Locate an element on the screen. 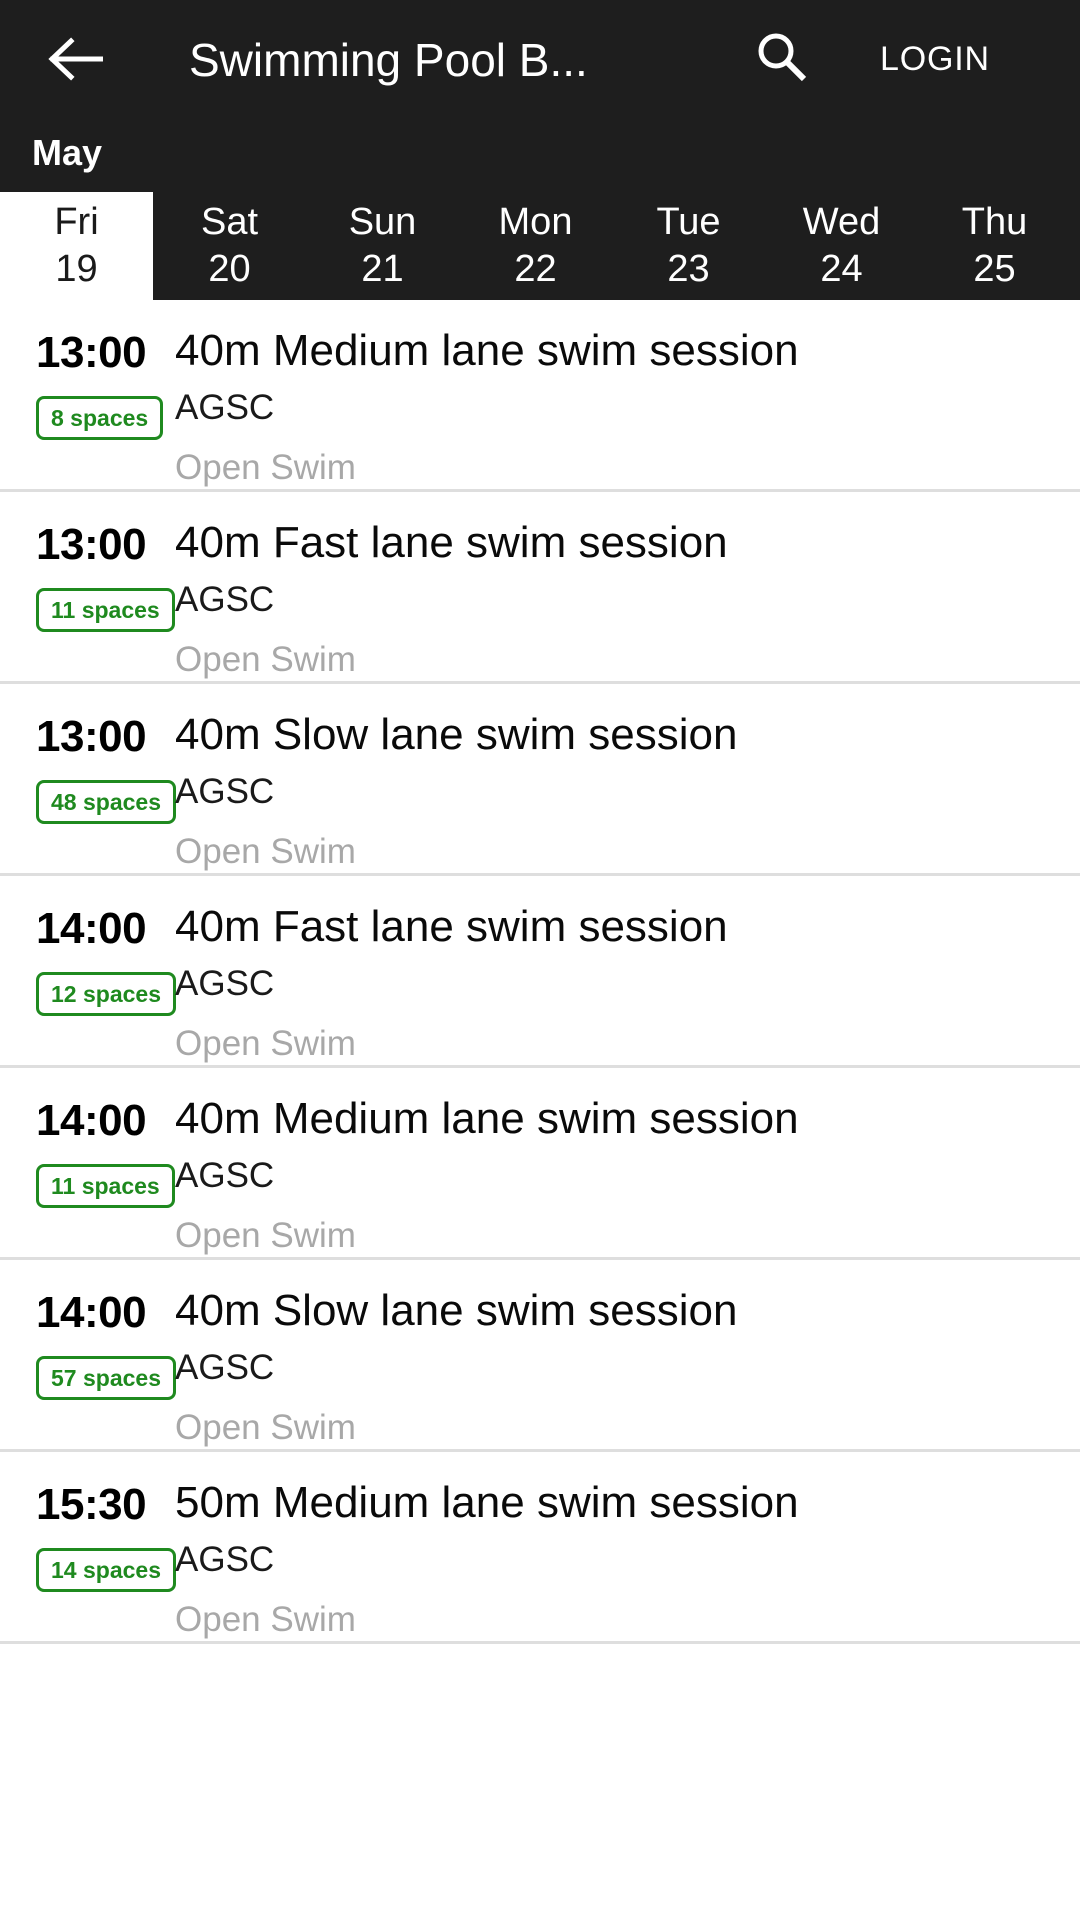 The image size is (1080, 1920). search-button is located at coordinates (781, 59).